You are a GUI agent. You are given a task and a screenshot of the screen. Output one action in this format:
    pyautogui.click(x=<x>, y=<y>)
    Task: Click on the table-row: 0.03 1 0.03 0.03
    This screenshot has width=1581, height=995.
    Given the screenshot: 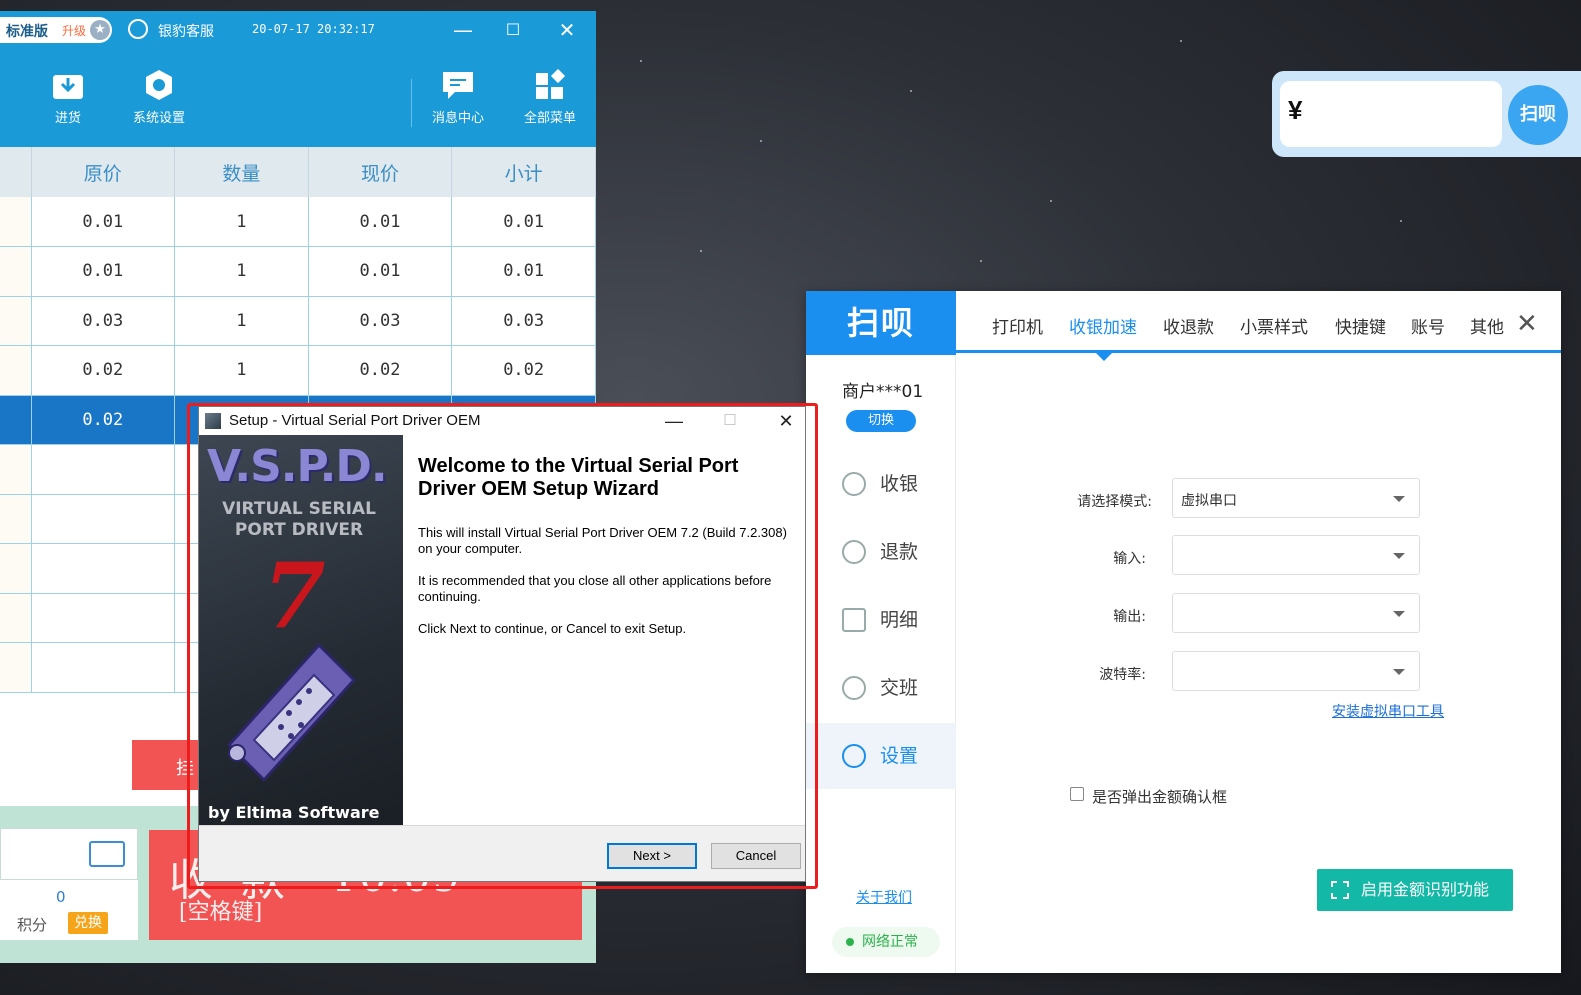 What is the action you would take?
    pyautogui.click(x=298, y=321)
    